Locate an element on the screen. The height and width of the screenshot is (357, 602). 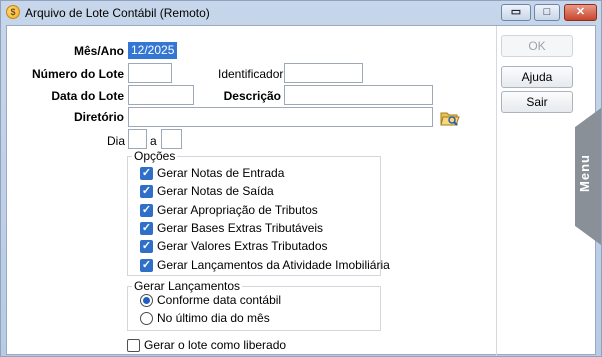
window-title: Arquivo de Lote Contábil (Remoto) is located at coordinates (117, 13).